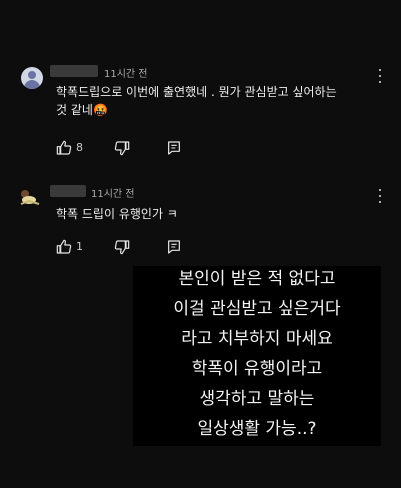 Image resolution: width=401 pixels, height=488 pixels. Describe the element at coordinates (257, 399) in the screenshot. I see `caption-line: 생각하고 말하는` at that location.